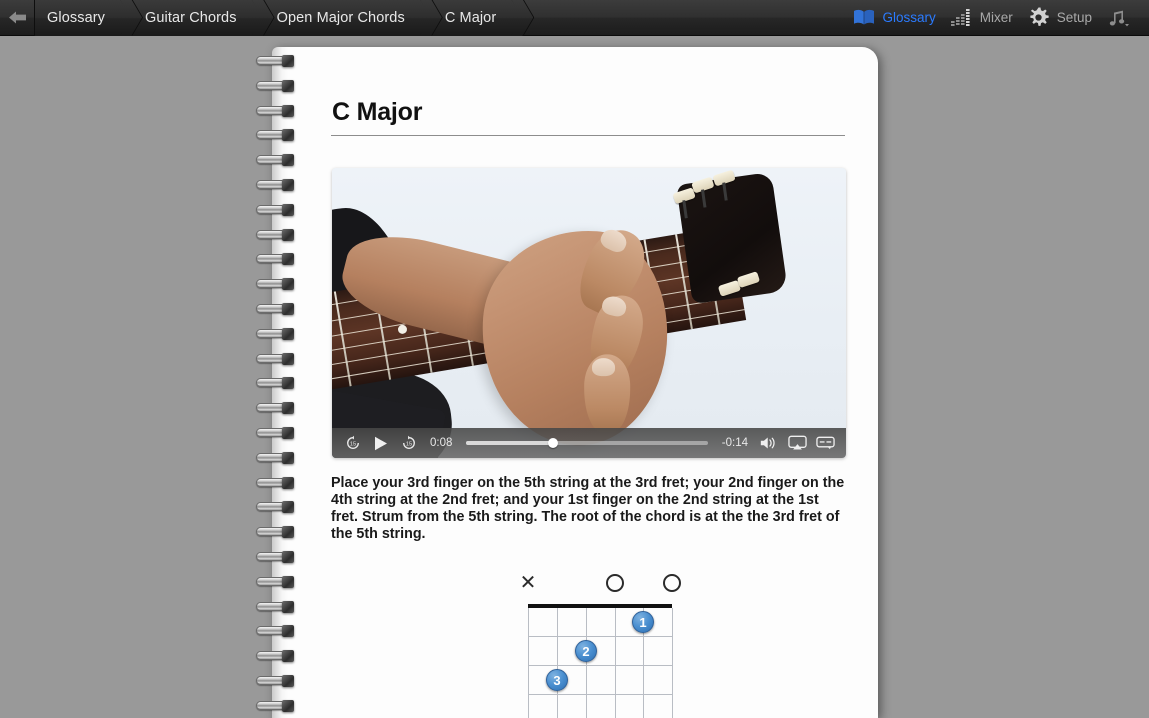 The width and height of the screenshot is (1149, 718). I want to click on music-note-icon, so click(1118, 18).